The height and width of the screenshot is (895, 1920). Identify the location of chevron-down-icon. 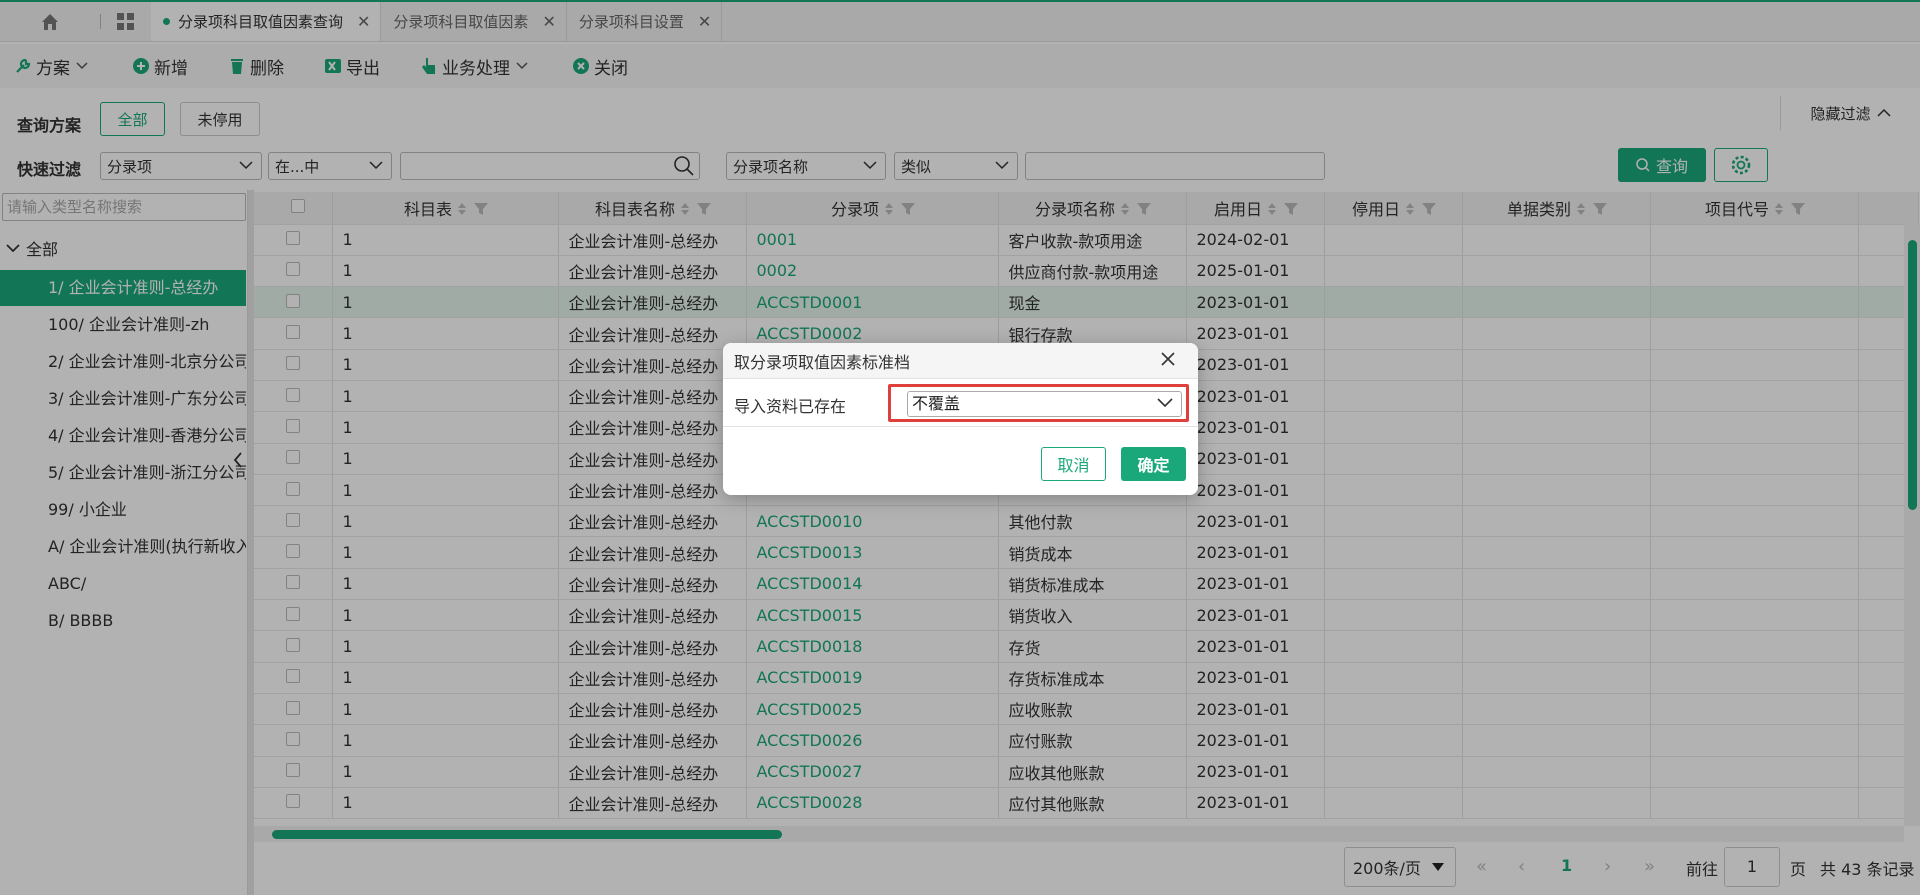
(1165, 403).